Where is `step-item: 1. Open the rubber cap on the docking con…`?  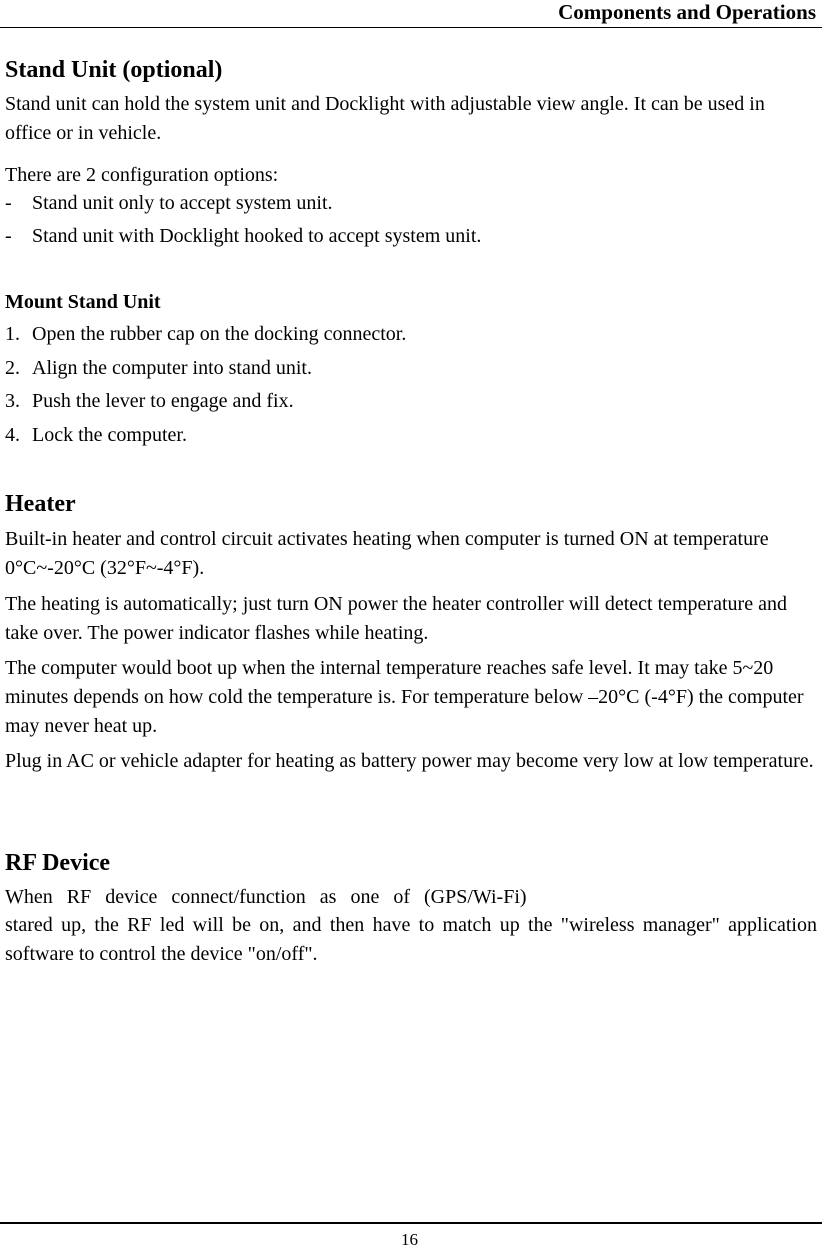 step-item: 1. Open the rubber cap on the docking con… is located at coordinates (205, 334).